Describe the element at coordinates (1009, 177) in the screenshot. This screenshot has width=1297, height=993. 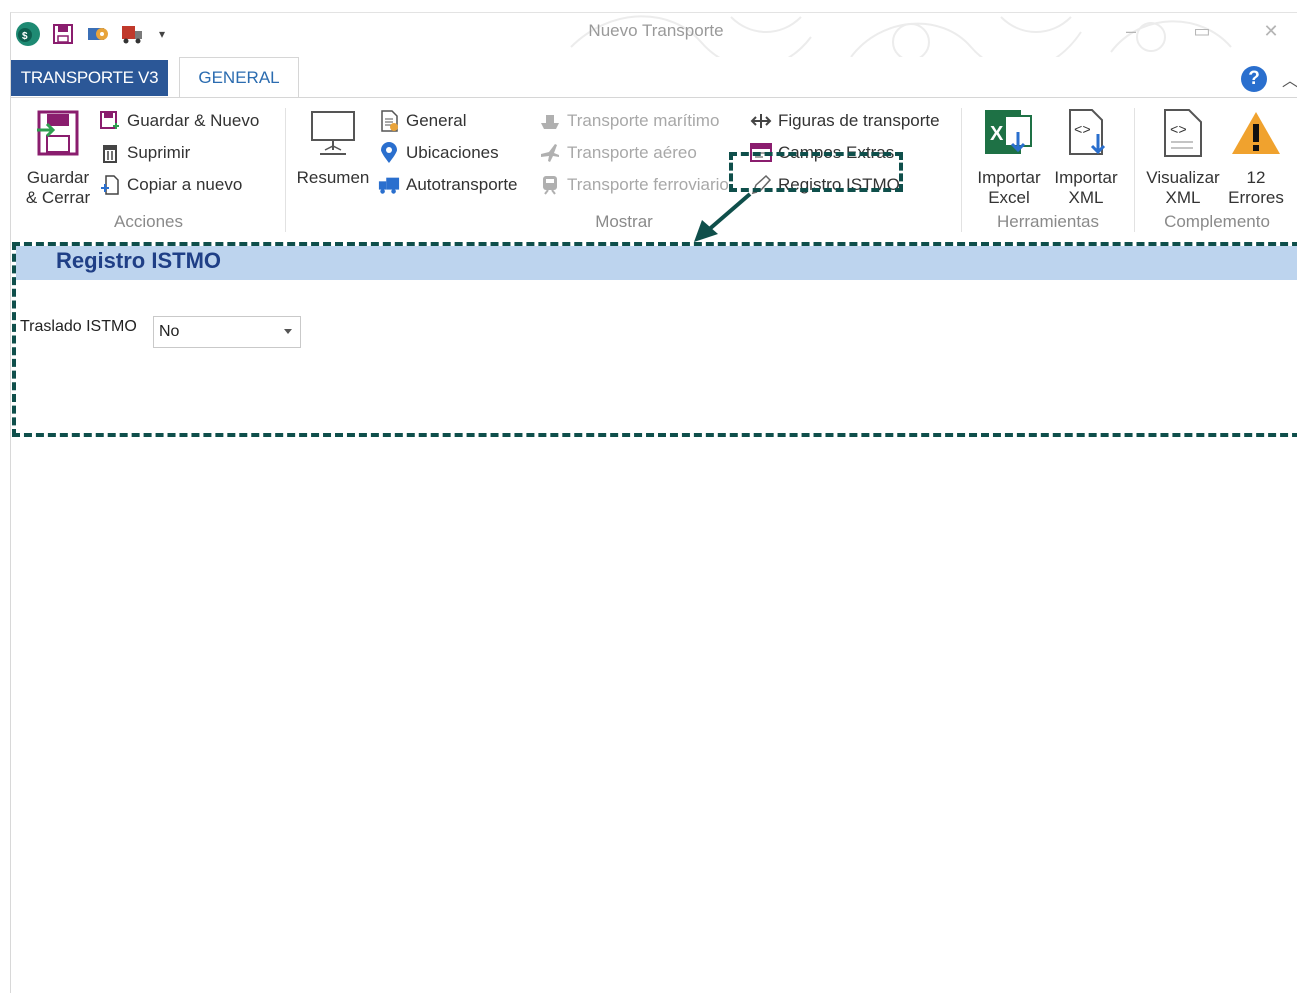
I see `importar-excel-label-1: Importar` at that location.